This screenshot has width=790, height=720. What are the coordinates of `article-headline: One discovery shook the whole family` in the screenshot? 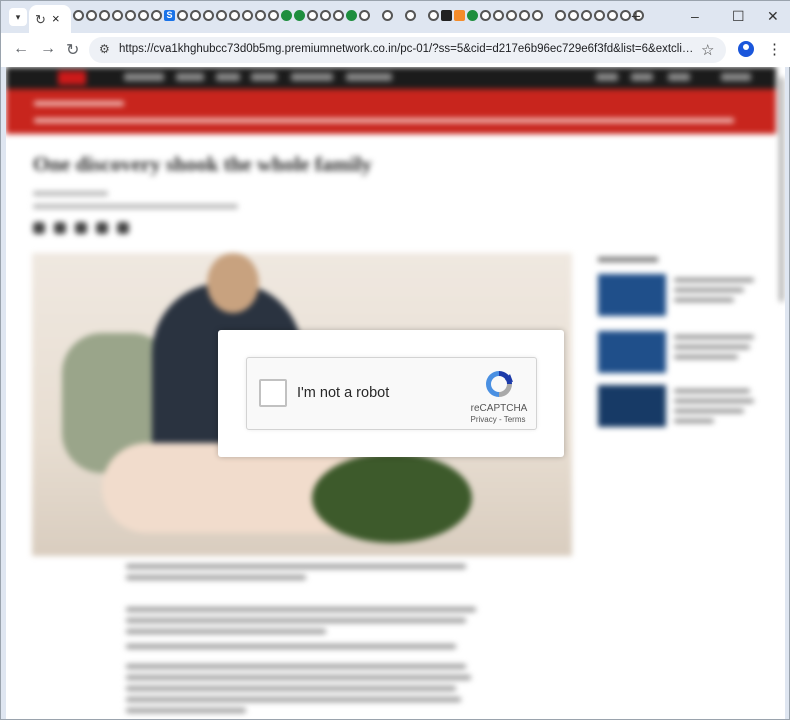 It's located at (202, 164).